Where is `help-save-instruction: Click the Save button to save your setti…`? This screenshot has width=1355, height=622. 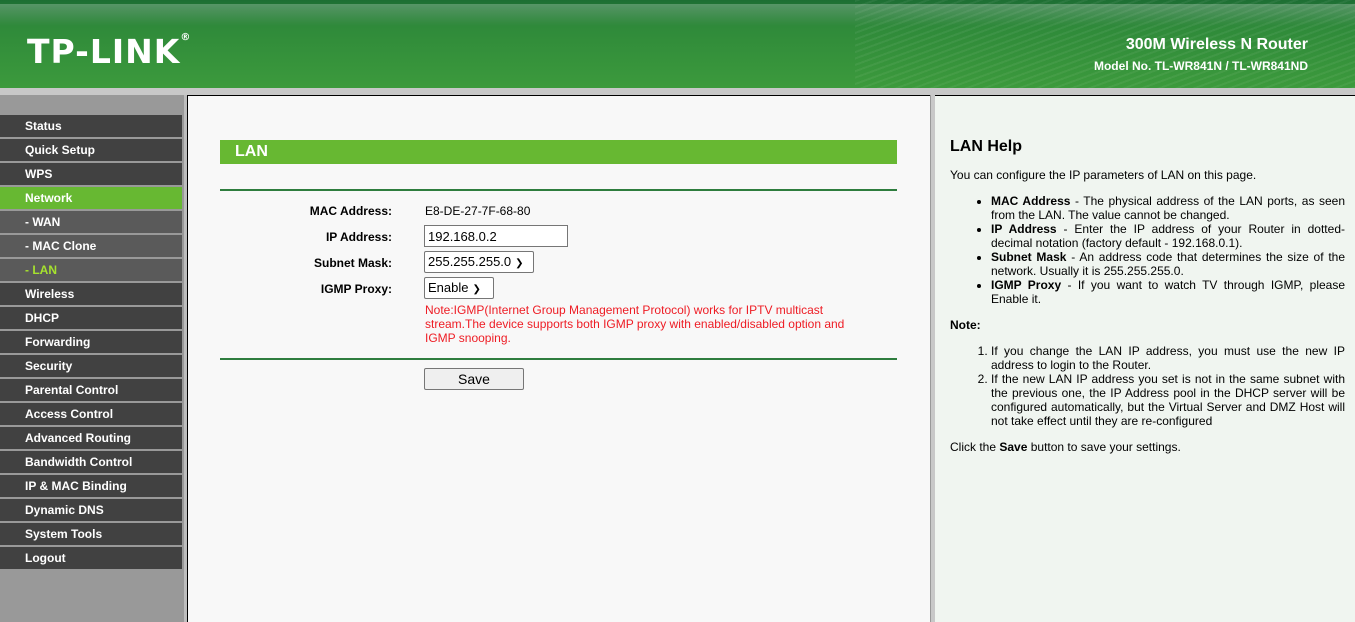
help-save-instruction: Click the Save button to save your setti… is located at coordinates (1065, 447).